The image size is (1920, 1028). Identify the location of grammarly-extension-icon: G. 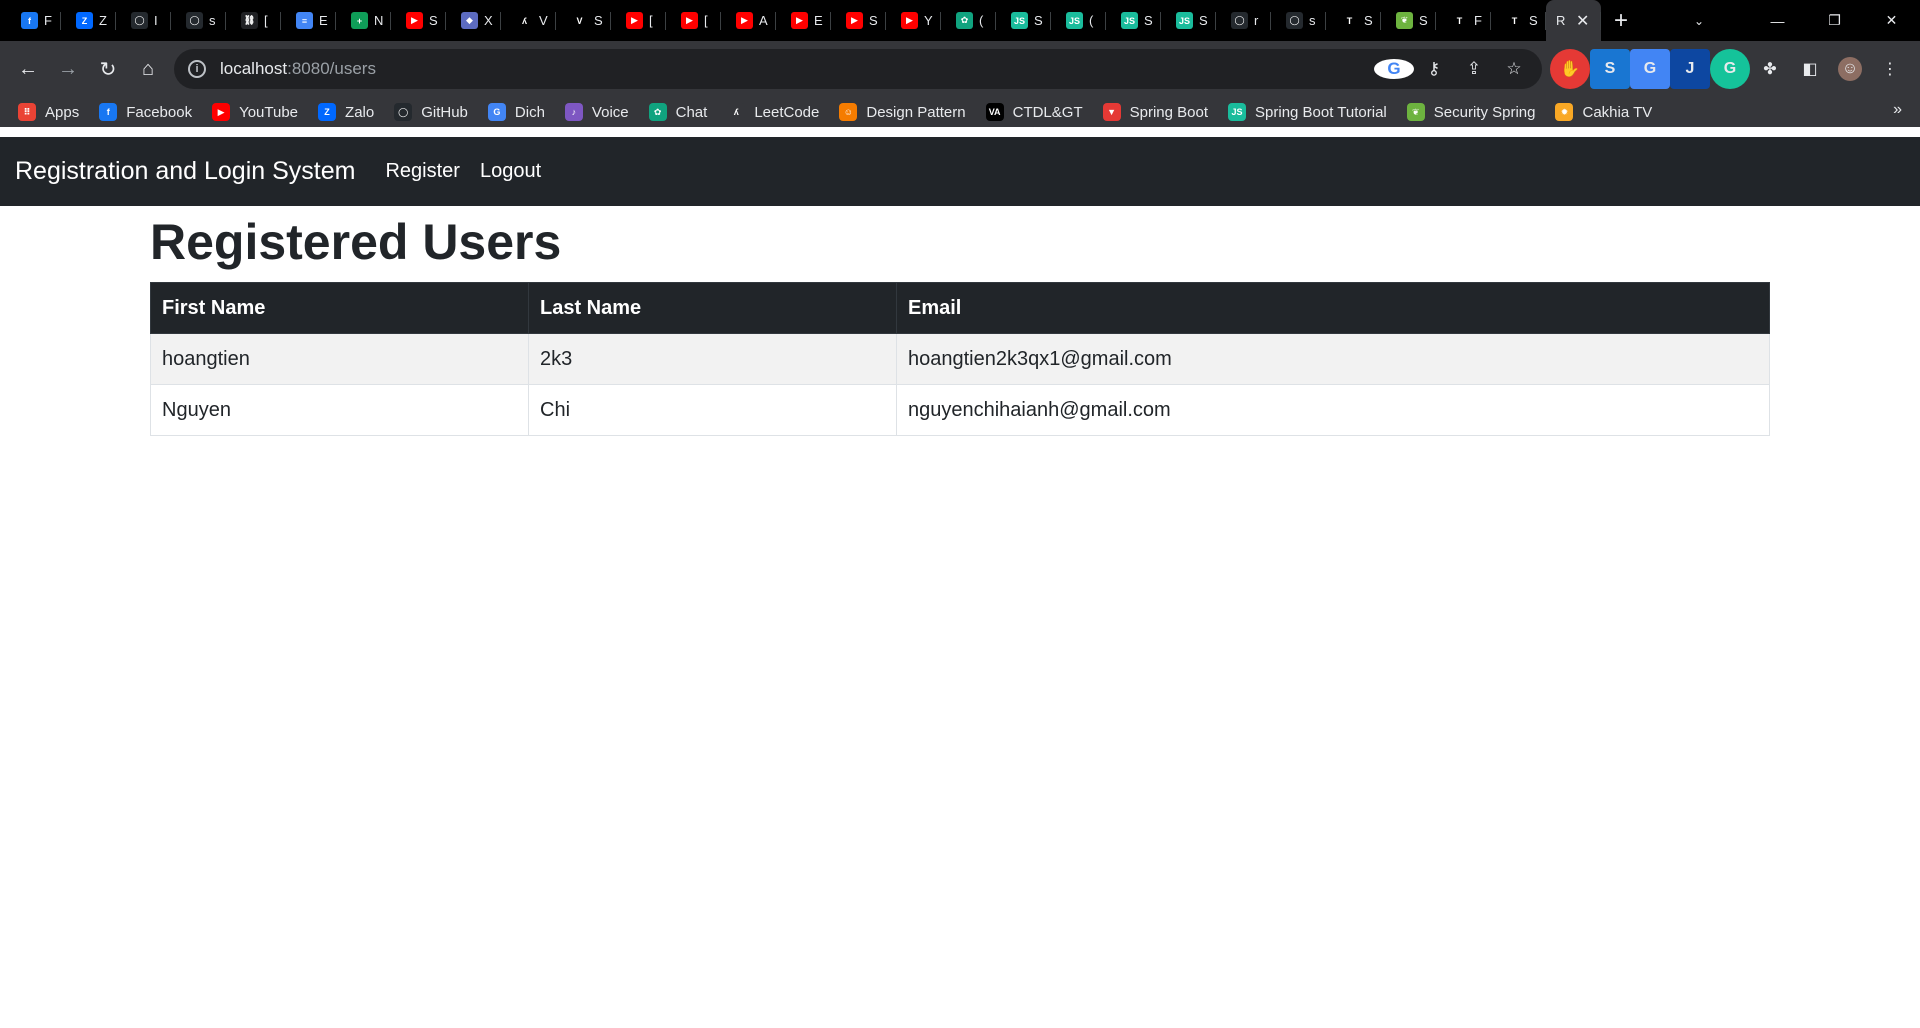
(1730, 69).